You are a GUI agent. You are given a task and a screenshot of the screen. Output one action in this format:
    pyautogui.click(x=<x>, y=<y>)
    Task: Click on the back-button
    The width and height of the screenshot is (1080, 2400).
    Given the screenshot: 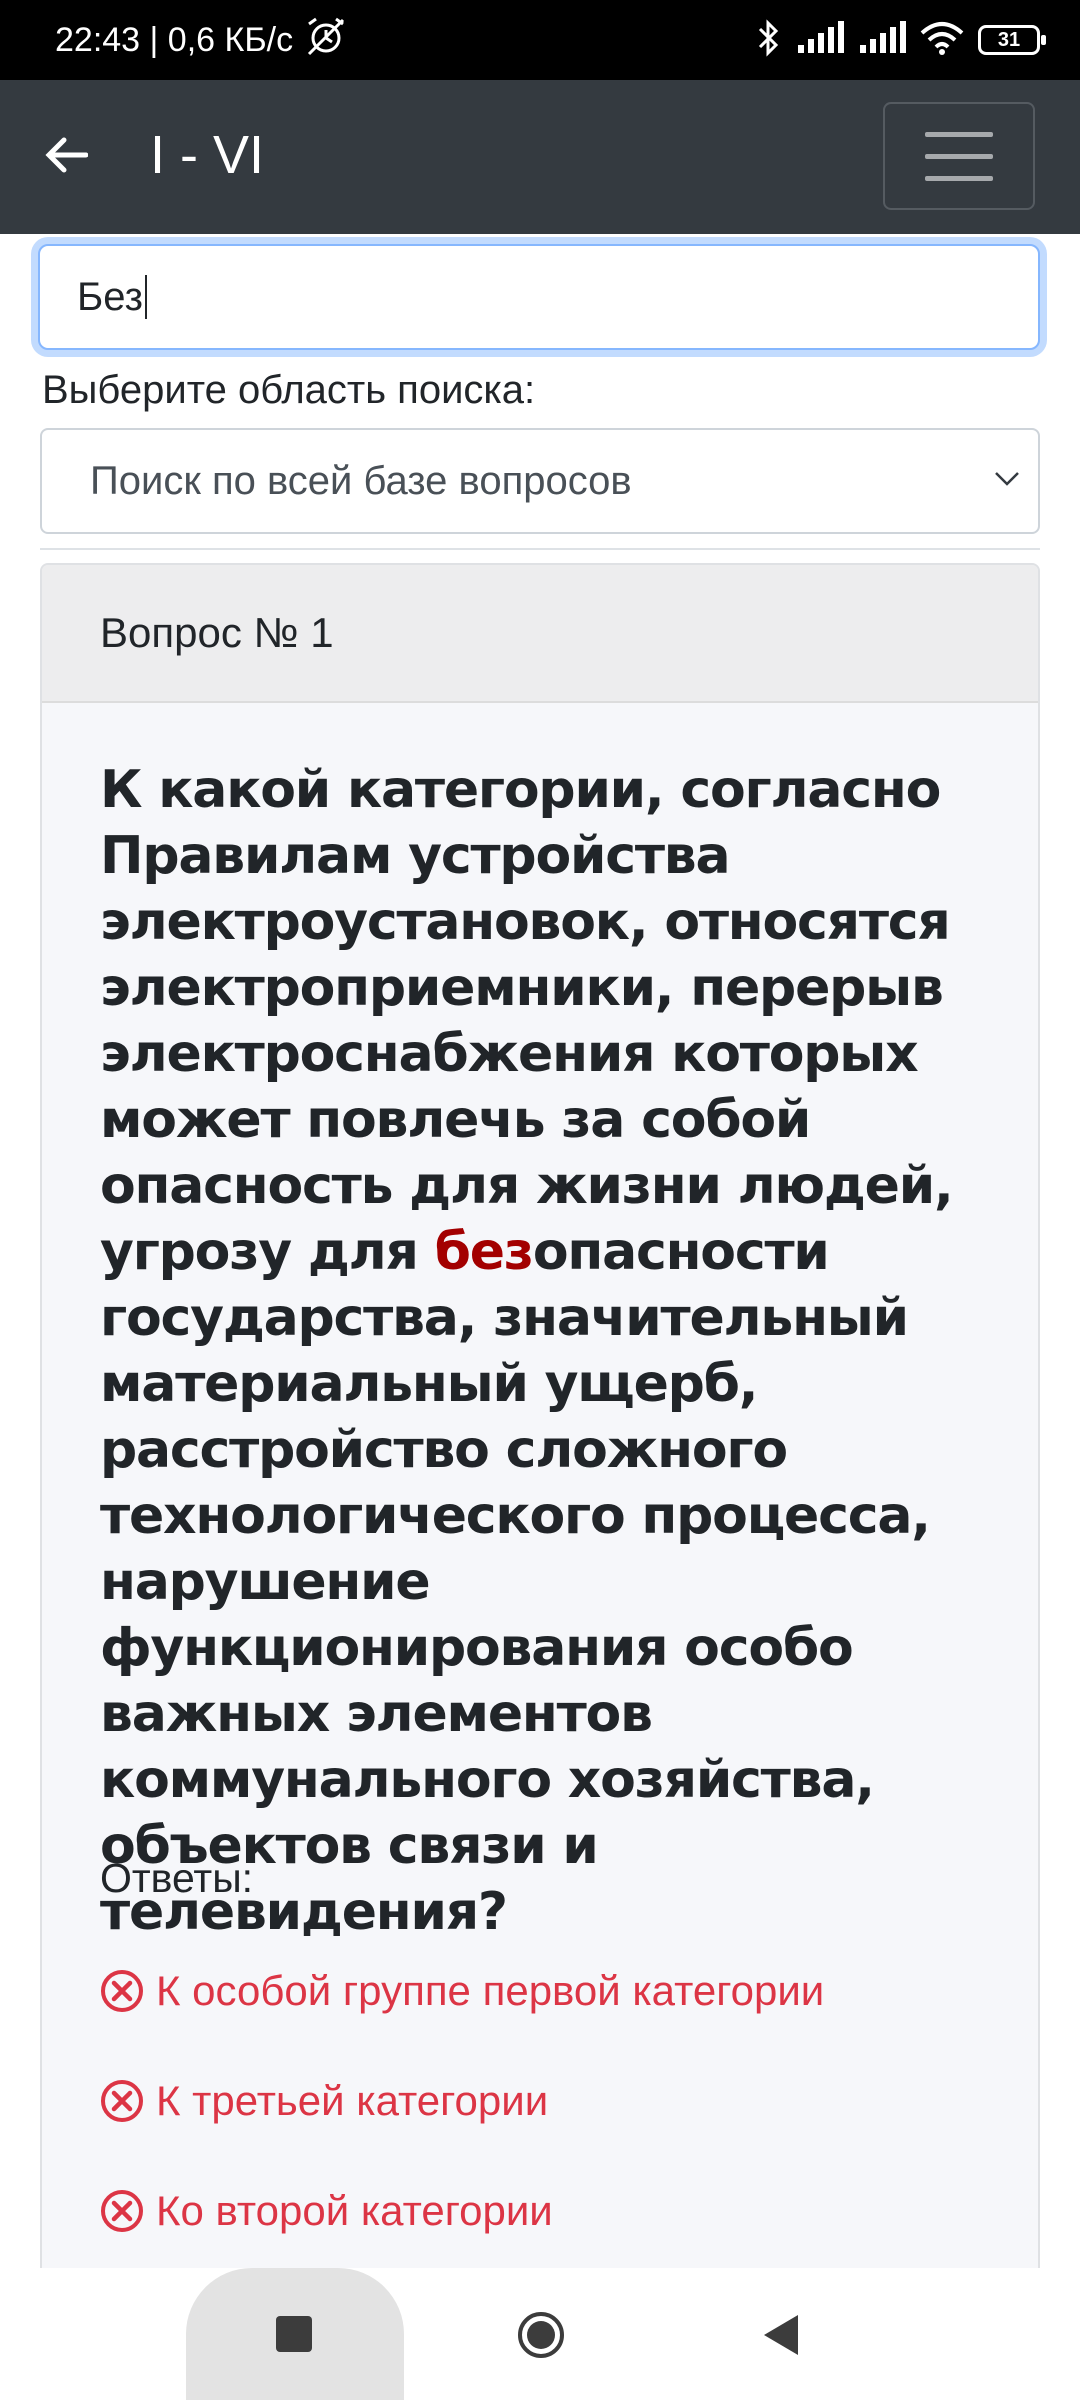 What is the action you would take?
    pyautogui.click(x=66, y=155)
    